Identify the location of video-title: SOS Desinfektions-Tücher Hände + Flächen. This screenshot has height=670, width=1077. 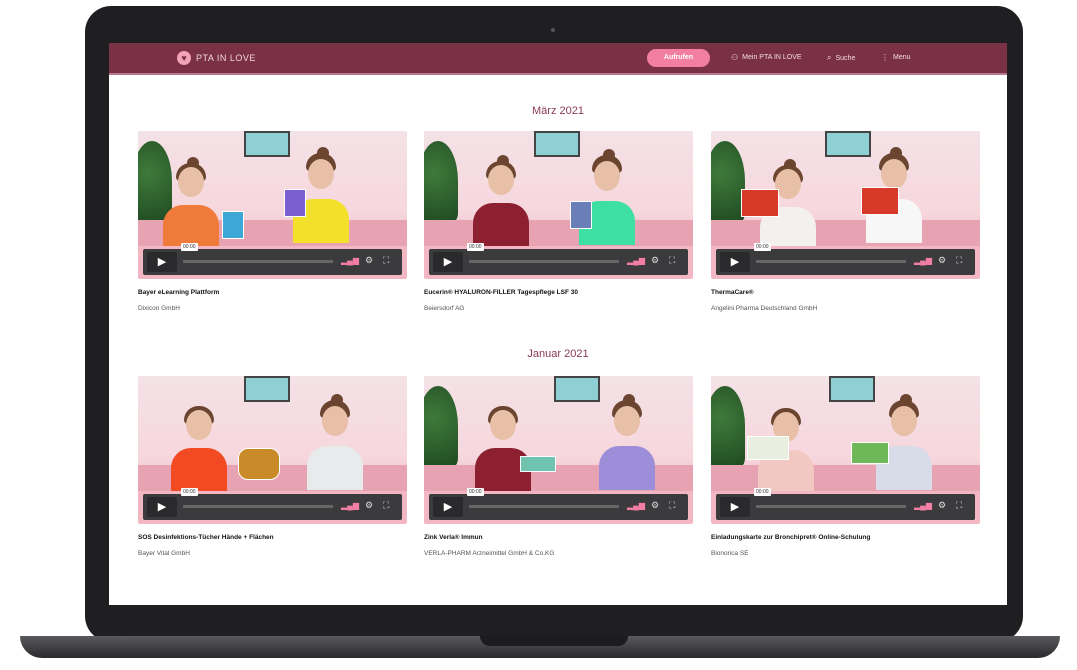
(272, 537).